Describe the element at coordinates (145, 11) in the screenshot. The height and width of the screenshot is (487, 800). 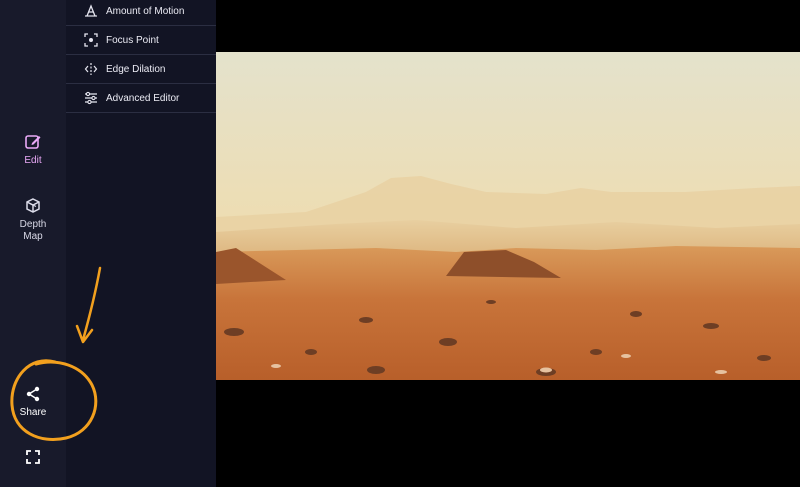
I see `menu-label-amount-of-motion: Amount of Motion` at that location.